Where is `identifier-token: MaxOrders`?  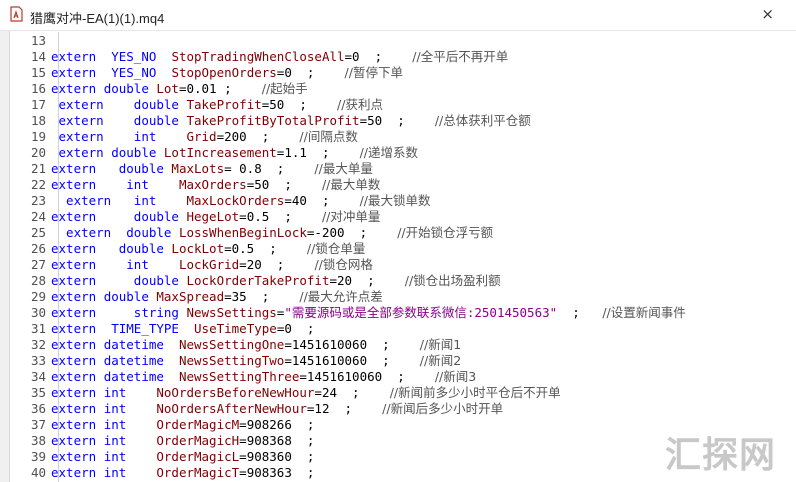 identifier-token: MaxOrders is located at coordinates (212, 184).